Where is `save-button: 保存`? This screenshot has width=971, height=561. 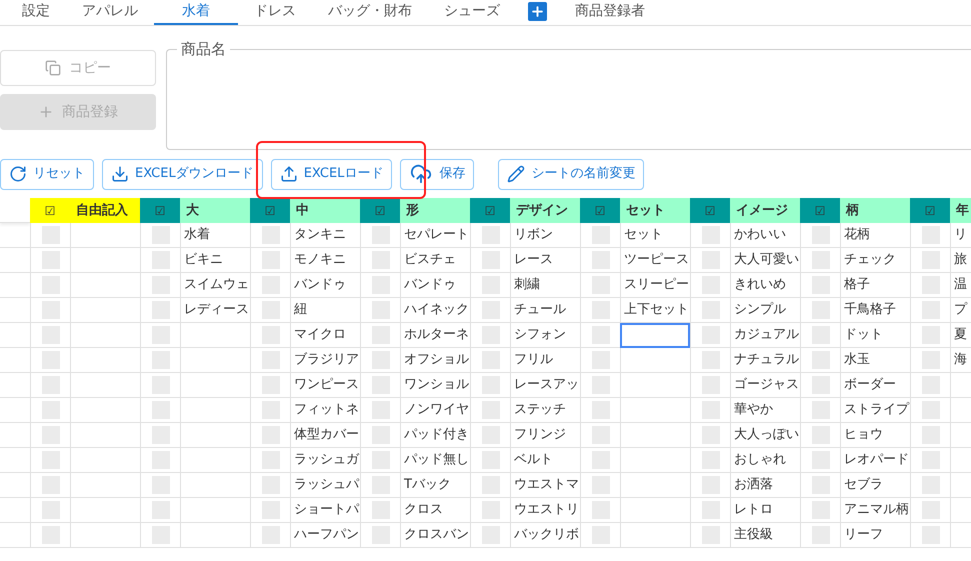 save-button: 保存 is located at coordinates (437, 174).